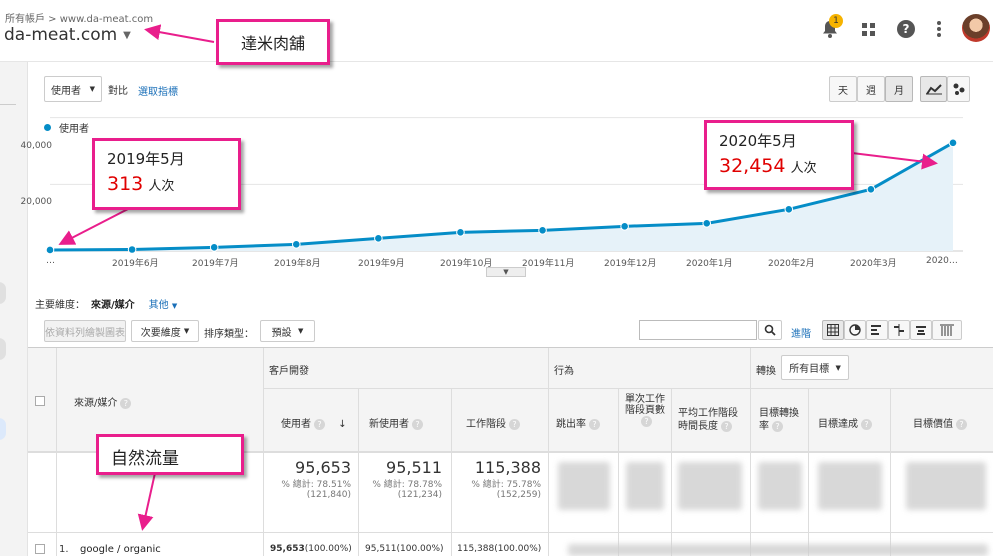  Describe the element at coordinates (61, 35) in the screenshot. I see `property-name: da-meat.com` at that location.